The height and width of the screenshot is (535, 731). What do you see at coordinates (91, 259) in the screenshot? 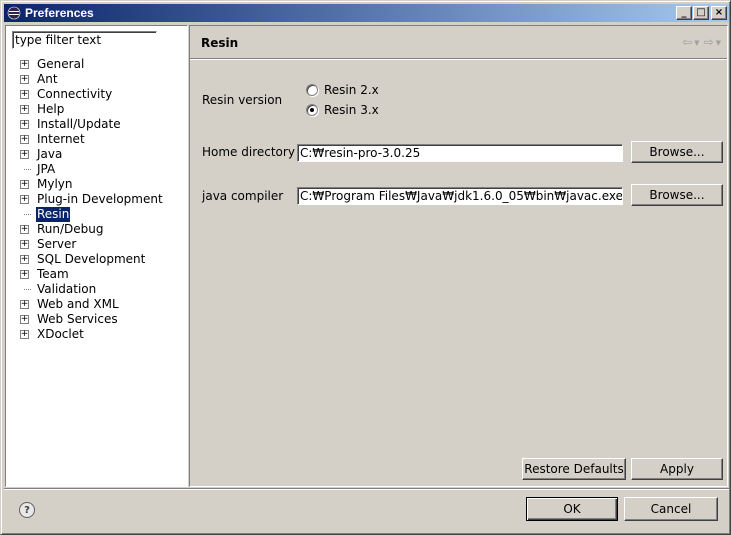
I see `tree-item-label: SQL Development` at bounding box center [91, 259].